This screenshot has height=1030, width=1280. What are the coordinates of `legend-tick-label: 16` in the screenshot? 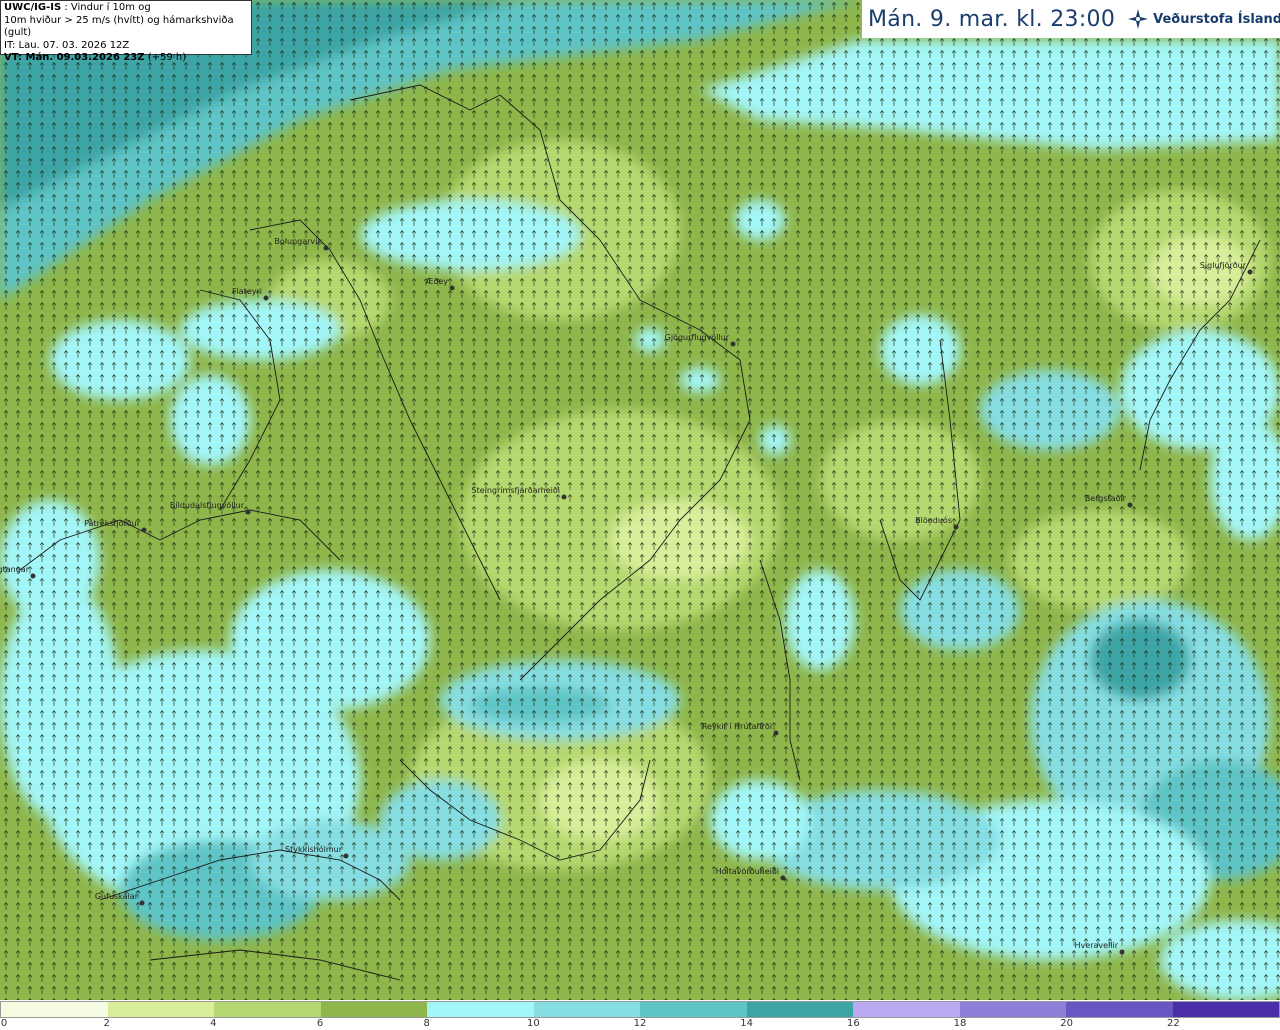 It's located at (853, 1023).